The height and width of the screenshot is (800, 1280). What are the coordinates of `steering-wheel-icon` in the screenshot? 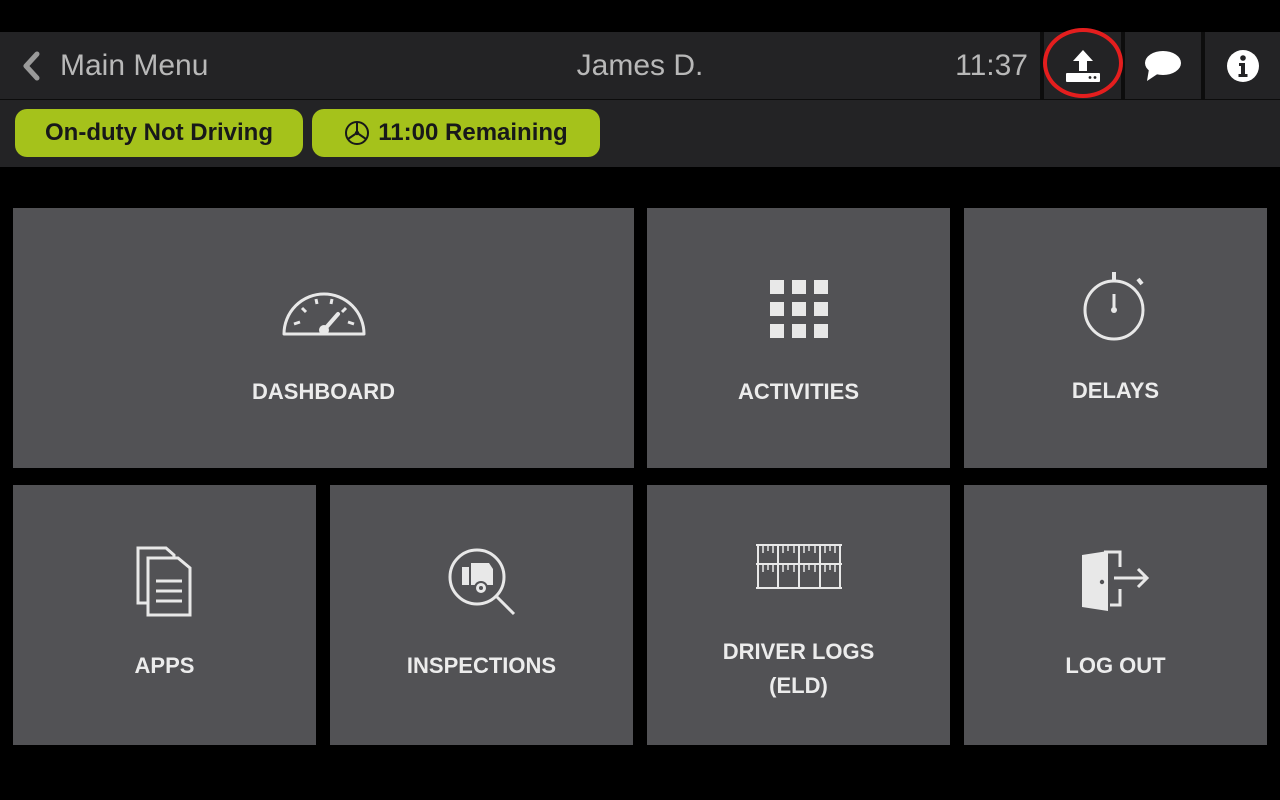 It's located at (357, 133).